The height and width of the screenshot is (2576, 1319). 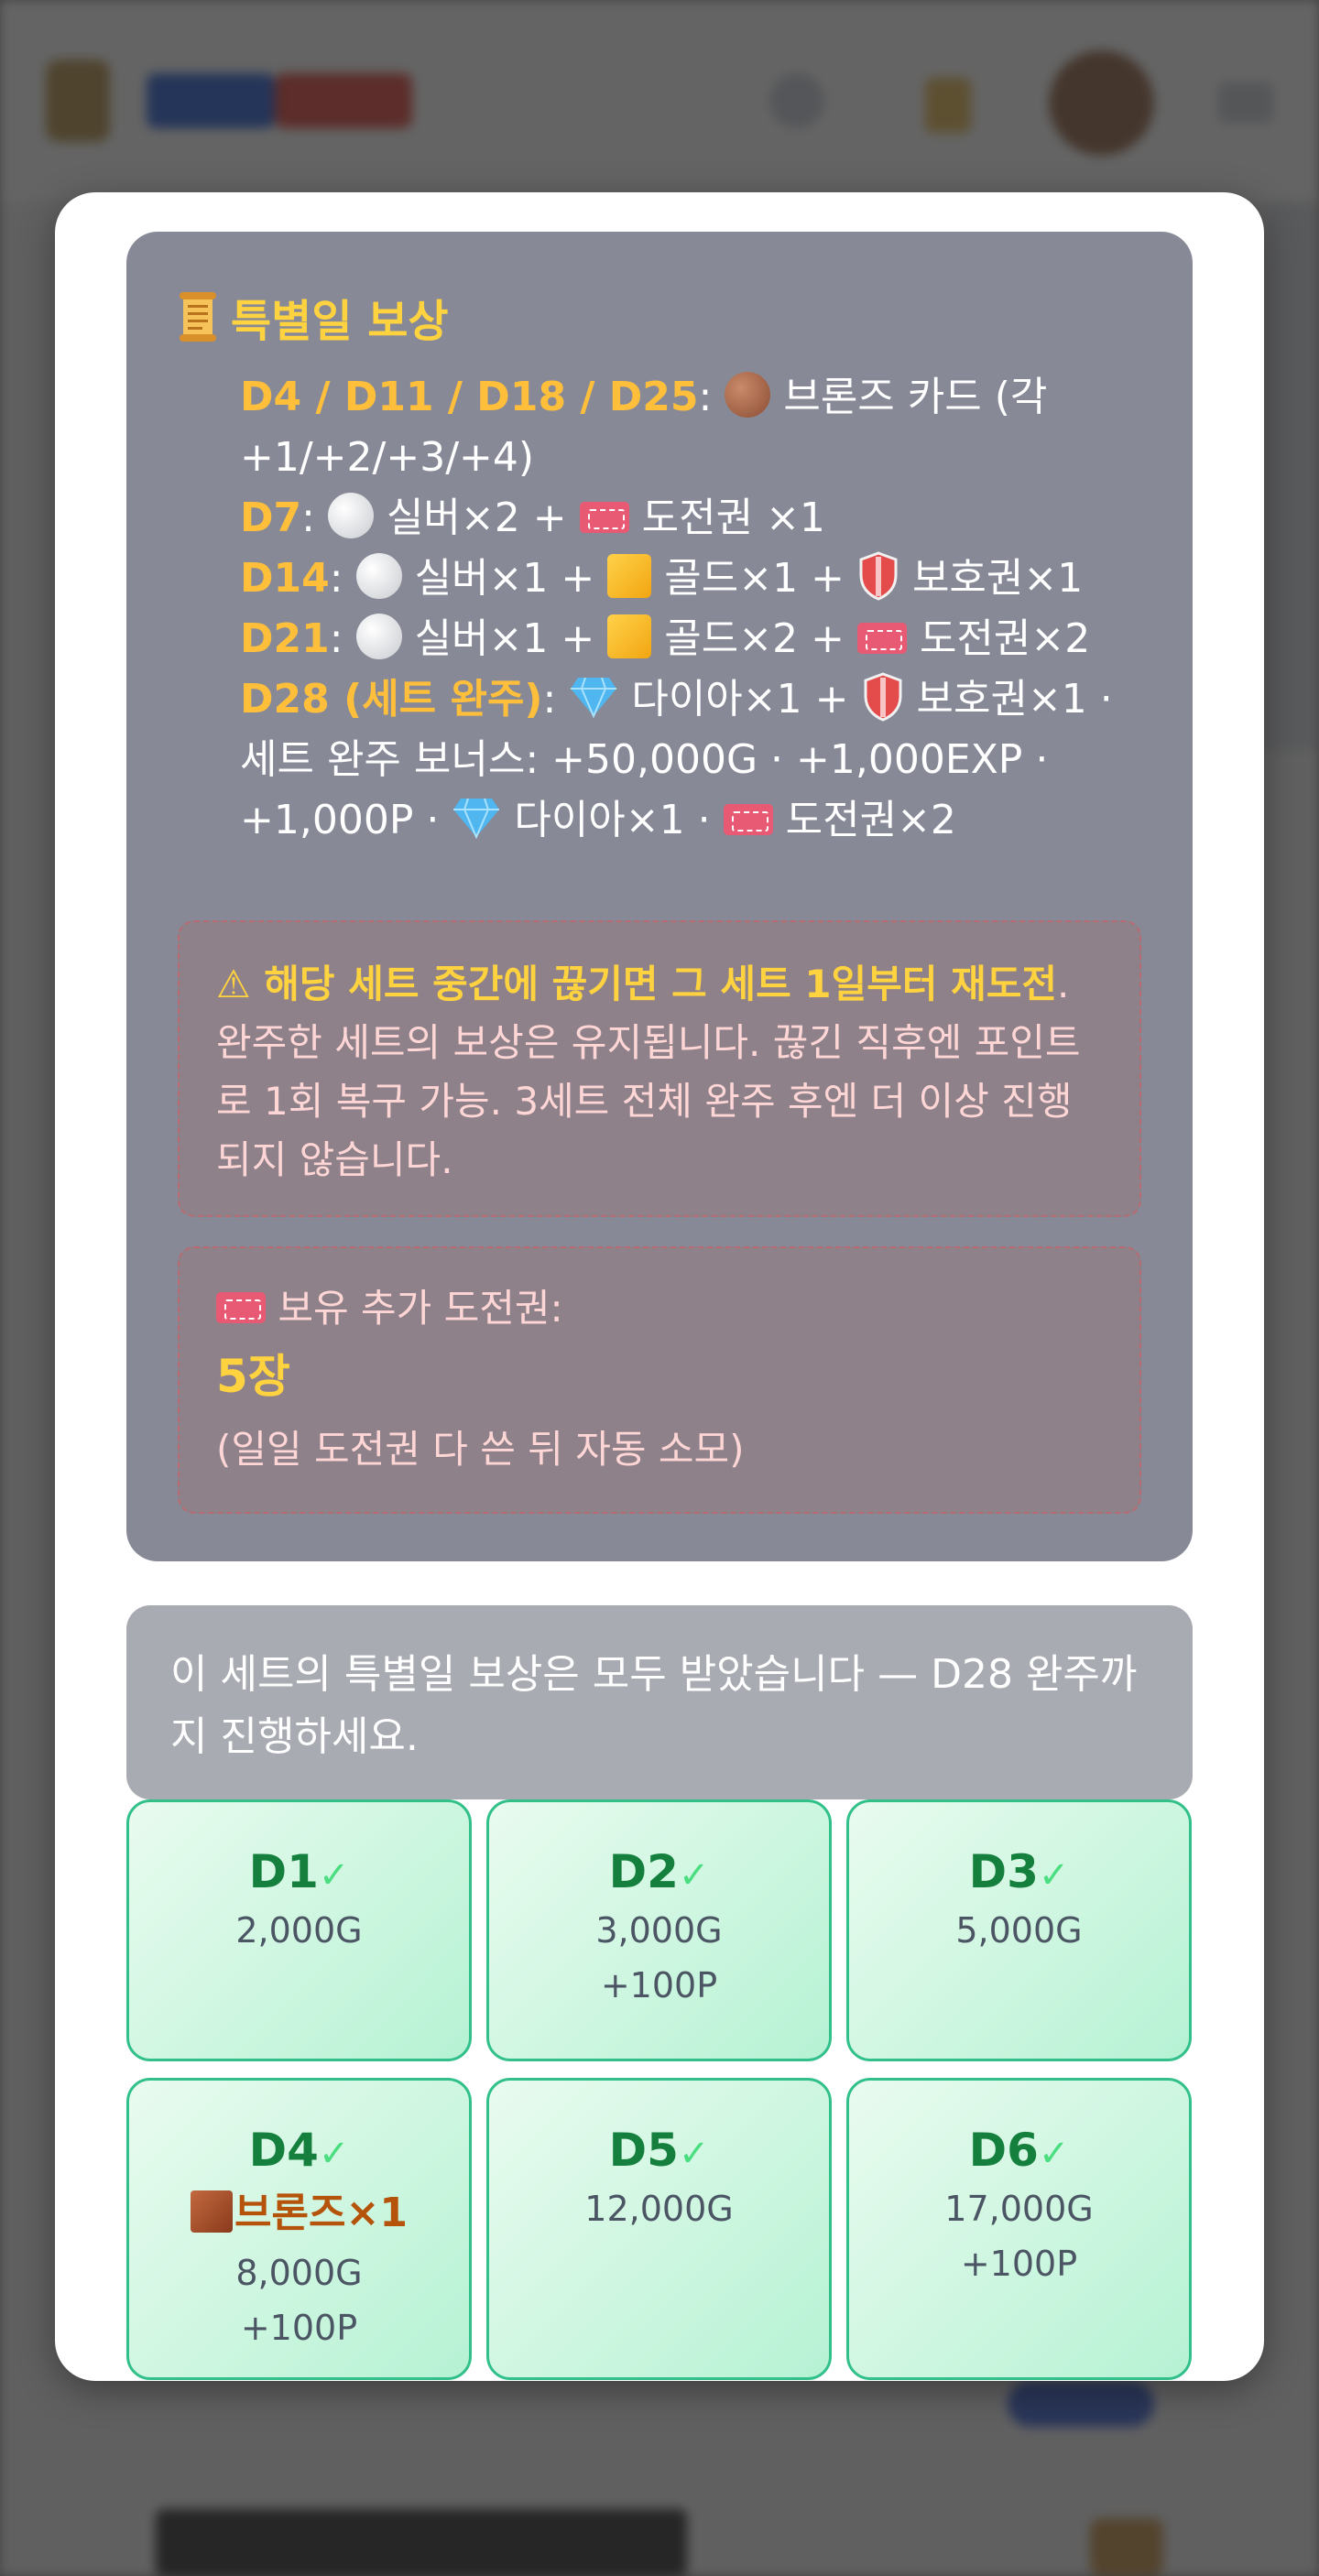 I want to click on day-card-d3: D3✓ 5,000G, so click(x=1019, y=1930).